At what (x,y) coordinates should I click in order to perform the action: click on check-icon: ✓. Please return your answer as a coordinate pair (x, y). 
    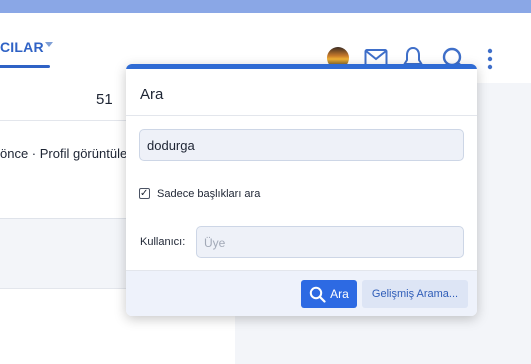
    Looking at the image, I should click on (144, 193).